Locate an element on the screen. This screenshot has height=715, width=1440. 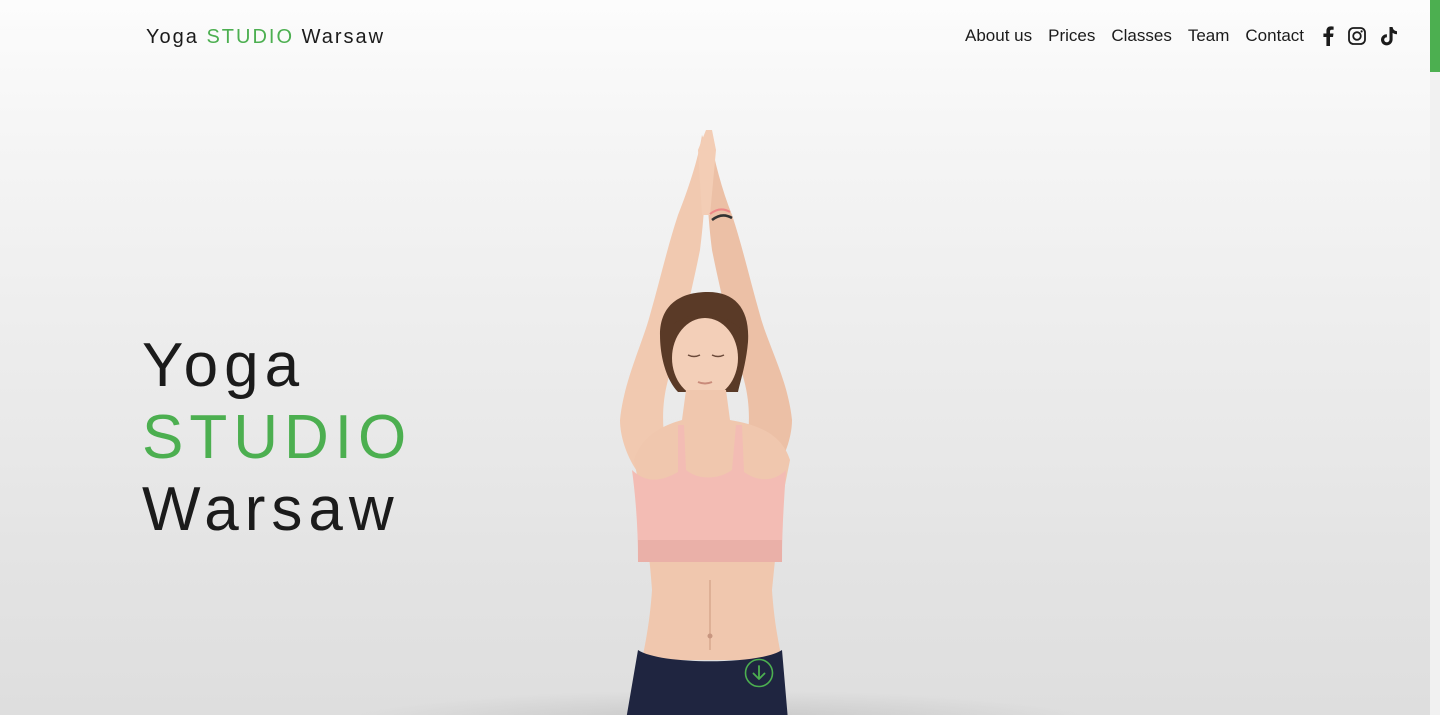
headline-studio: STUDIO is located at coordinates (277, 437).